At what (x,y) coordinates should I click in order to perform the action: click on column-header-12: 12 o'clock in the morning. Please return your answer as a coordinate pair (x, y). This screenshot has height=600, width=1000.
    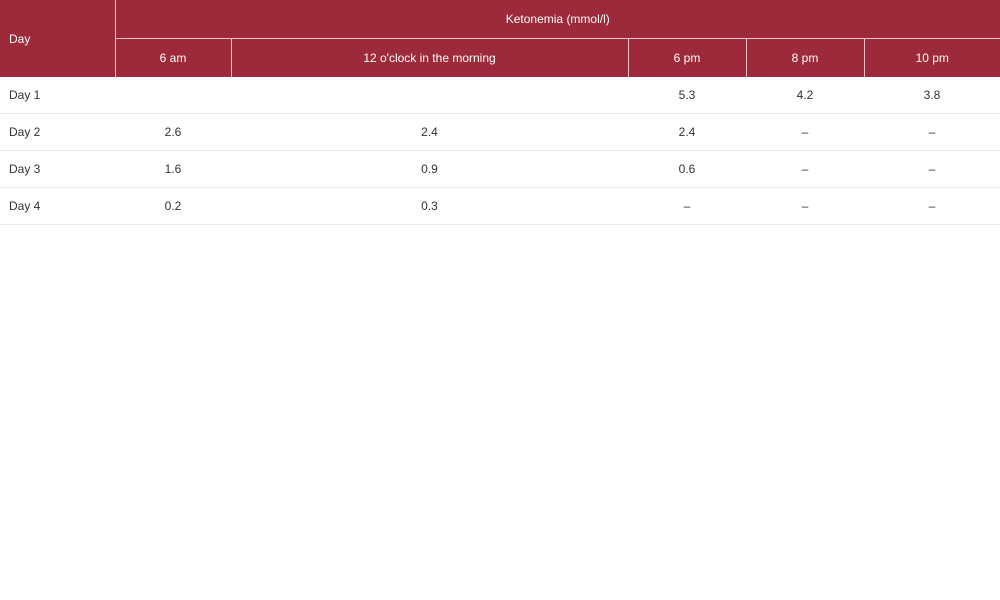
    Looking at the image, I should click on (430, 57).